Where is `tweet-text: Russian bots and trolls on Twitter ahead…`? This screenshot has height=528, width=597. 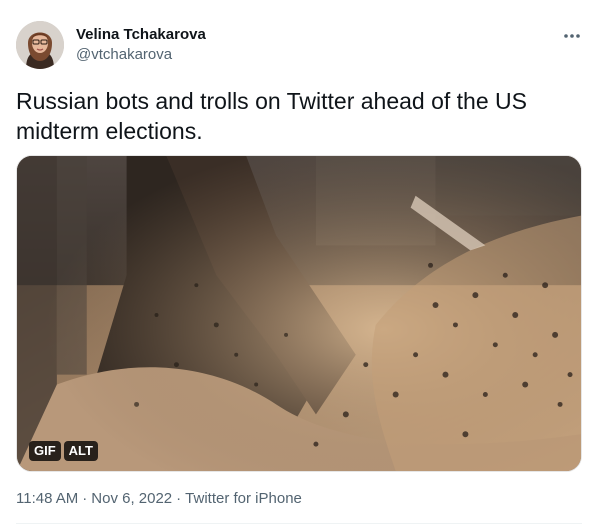 tweet-text: Russian bots and trolls on Twitter ahead… is located at coordinates (271, 116).